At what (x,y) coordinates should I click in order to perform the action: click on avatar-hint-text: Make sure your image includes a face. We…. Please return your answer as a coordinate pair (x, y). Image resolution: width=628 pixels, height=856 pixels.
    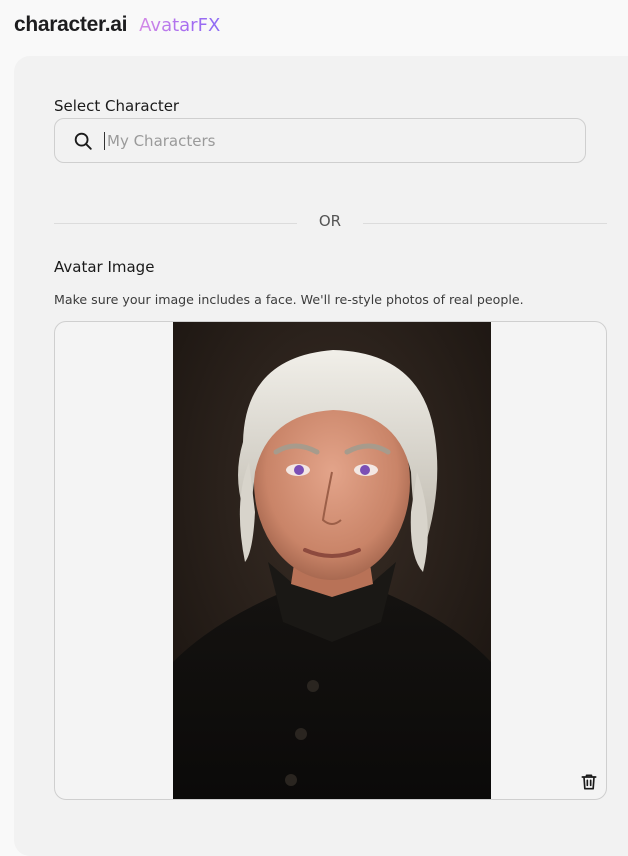
    Looking at the image, I should click on (289, 299).